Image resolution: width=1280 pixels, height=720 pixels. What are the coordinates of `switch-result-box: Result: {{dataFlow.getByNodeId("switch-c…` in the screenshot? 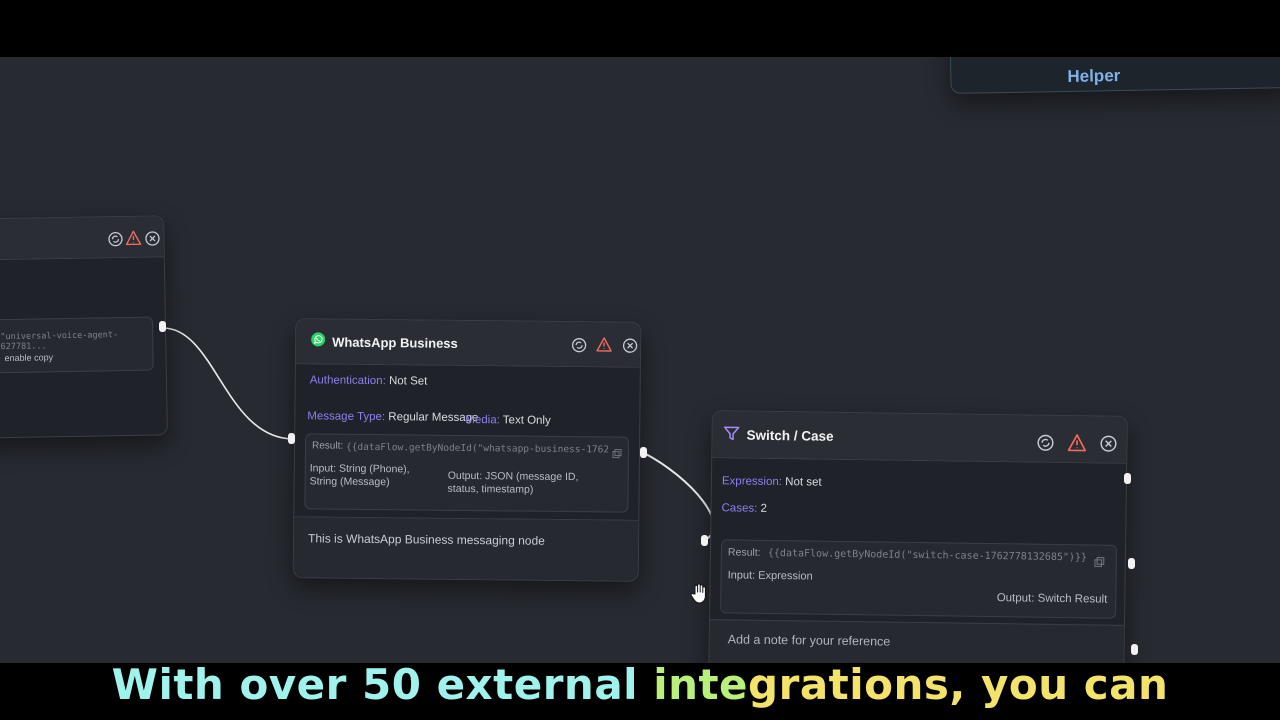 It's located at (919, 579).